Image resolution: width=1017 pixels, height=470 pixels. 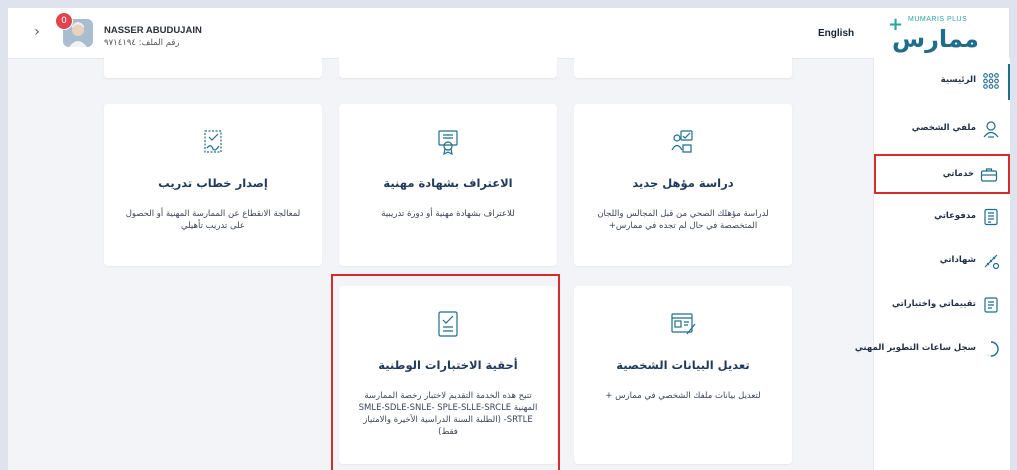 I want to click on card-title: دراسة مؤهل جديد, so click(x=683, y=183).